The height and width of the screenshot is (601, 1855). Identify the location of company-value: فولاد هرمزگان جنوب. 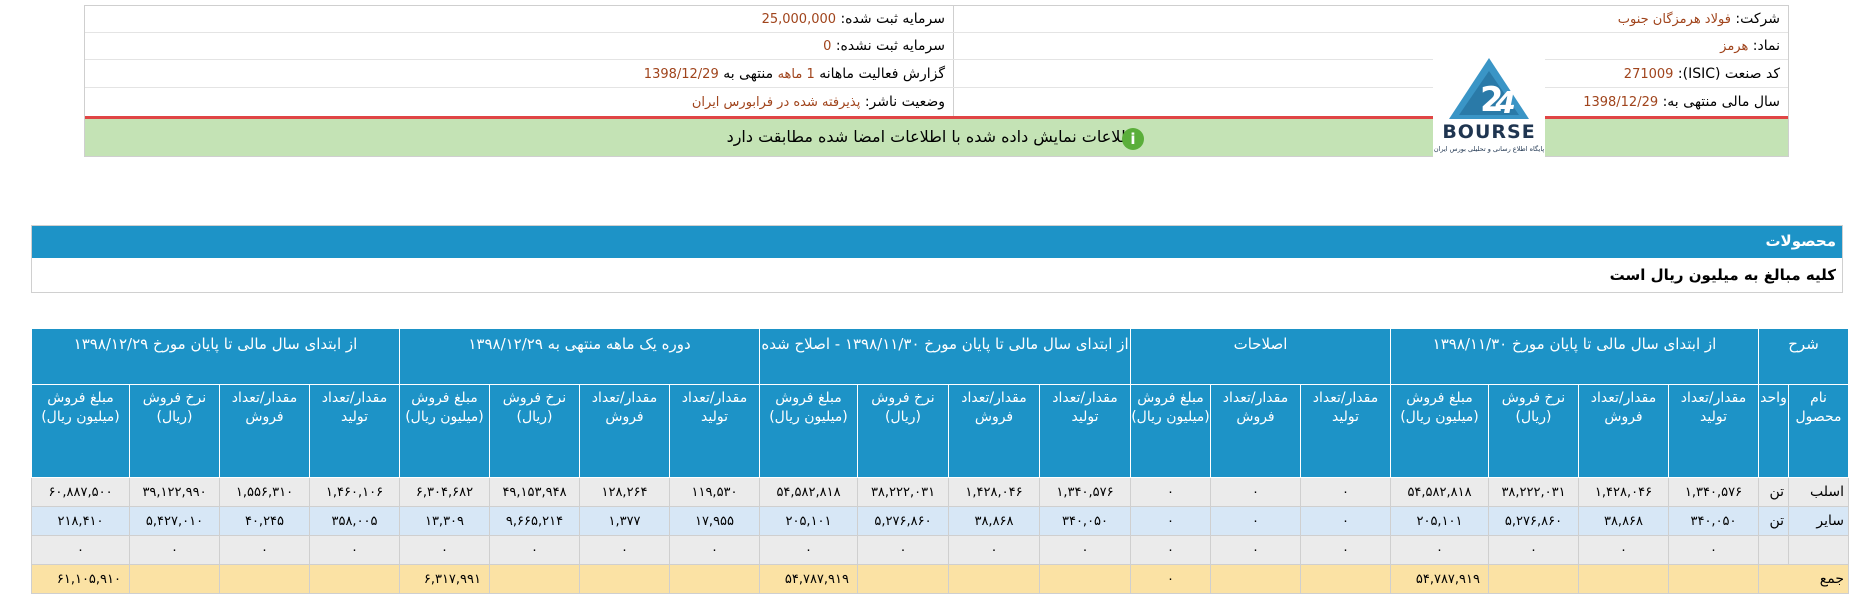
(1674, 19).